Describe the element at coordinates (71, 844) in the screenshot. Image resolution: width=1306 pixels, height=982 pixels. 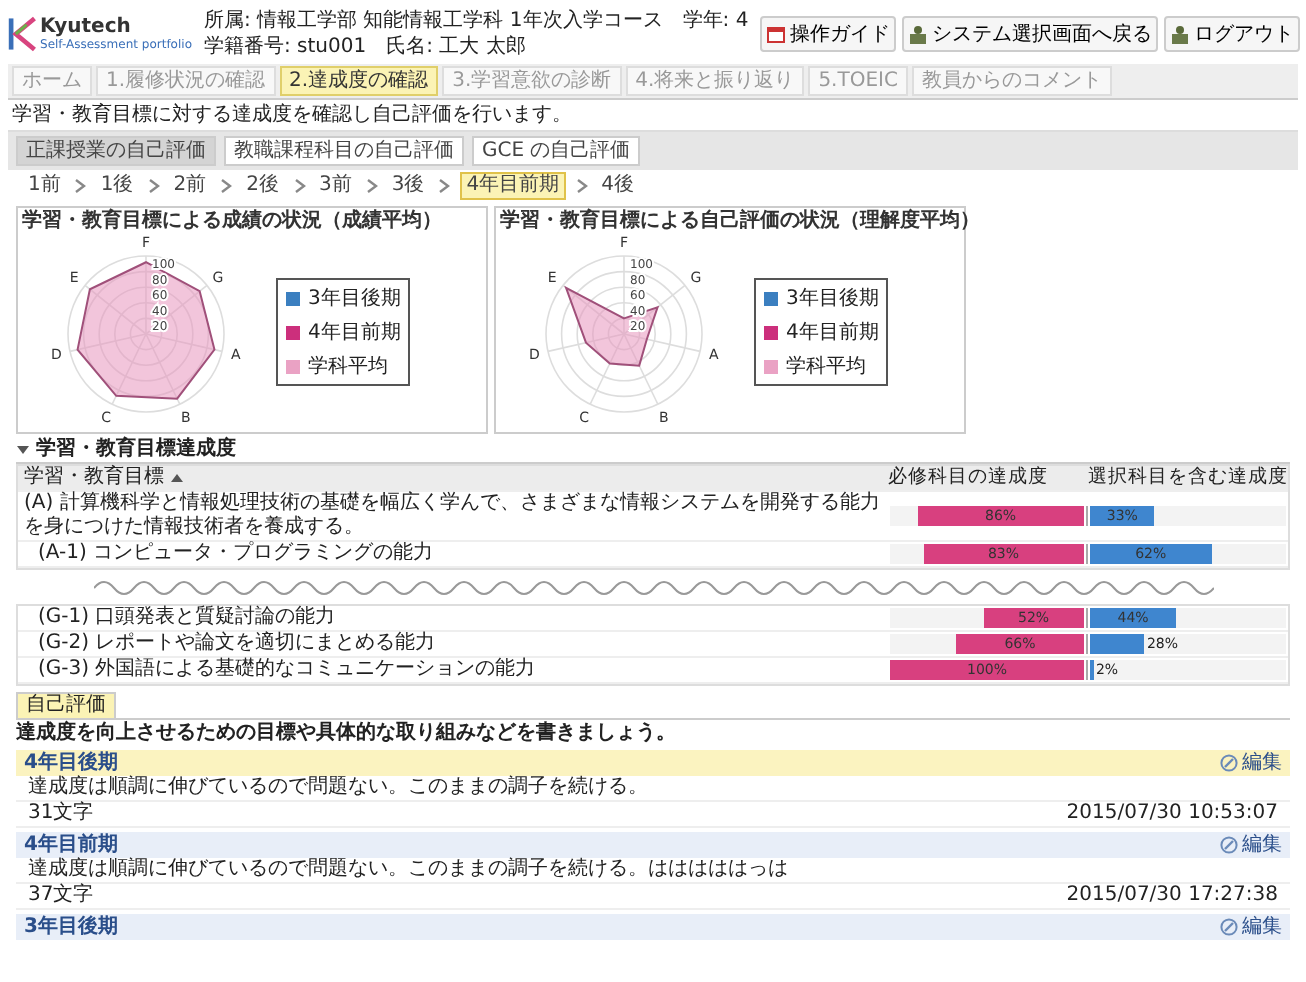
I see `term-title: 4年目前期` at that location.